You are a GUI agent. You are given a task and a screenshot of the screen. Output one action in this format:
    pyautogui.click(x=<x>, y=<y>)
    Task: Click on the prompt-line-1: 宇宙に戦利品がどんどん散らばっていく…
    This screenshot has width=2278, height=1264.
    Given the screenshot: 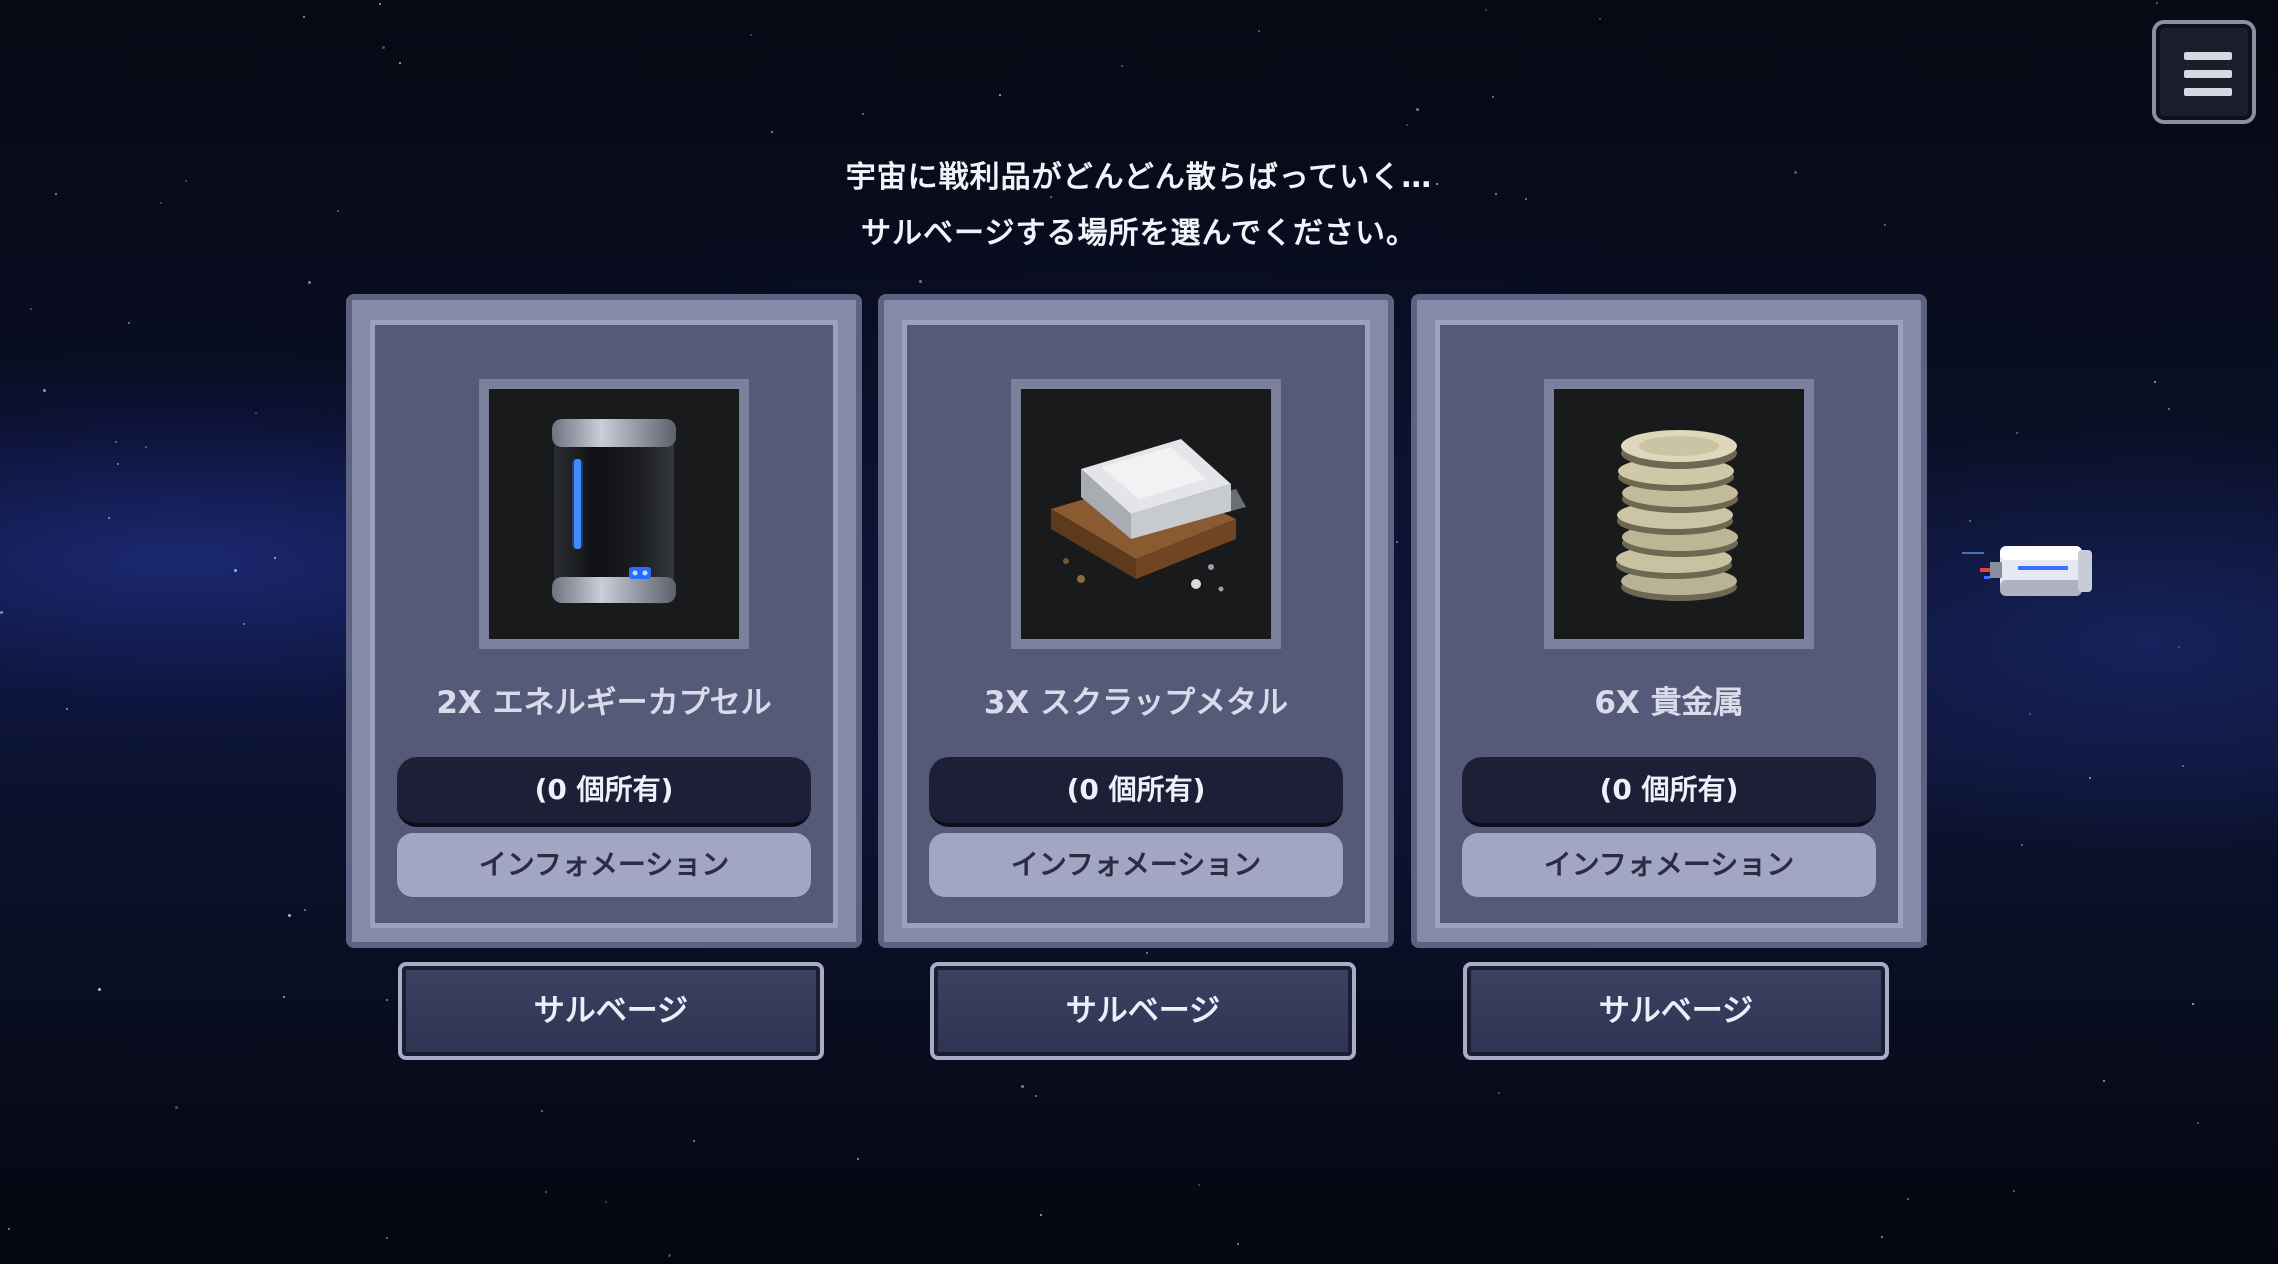 What is the action you would take?
    pyautogui.click(x=1139, y=177)
    